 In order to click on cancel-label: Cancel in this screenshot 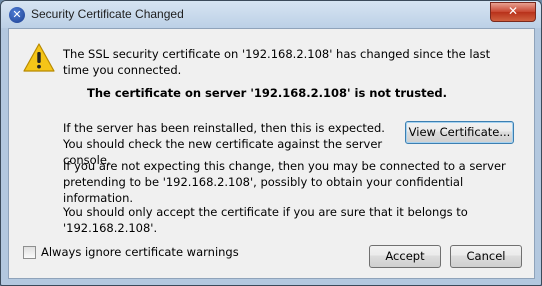, I will do `click(486, 256)`.